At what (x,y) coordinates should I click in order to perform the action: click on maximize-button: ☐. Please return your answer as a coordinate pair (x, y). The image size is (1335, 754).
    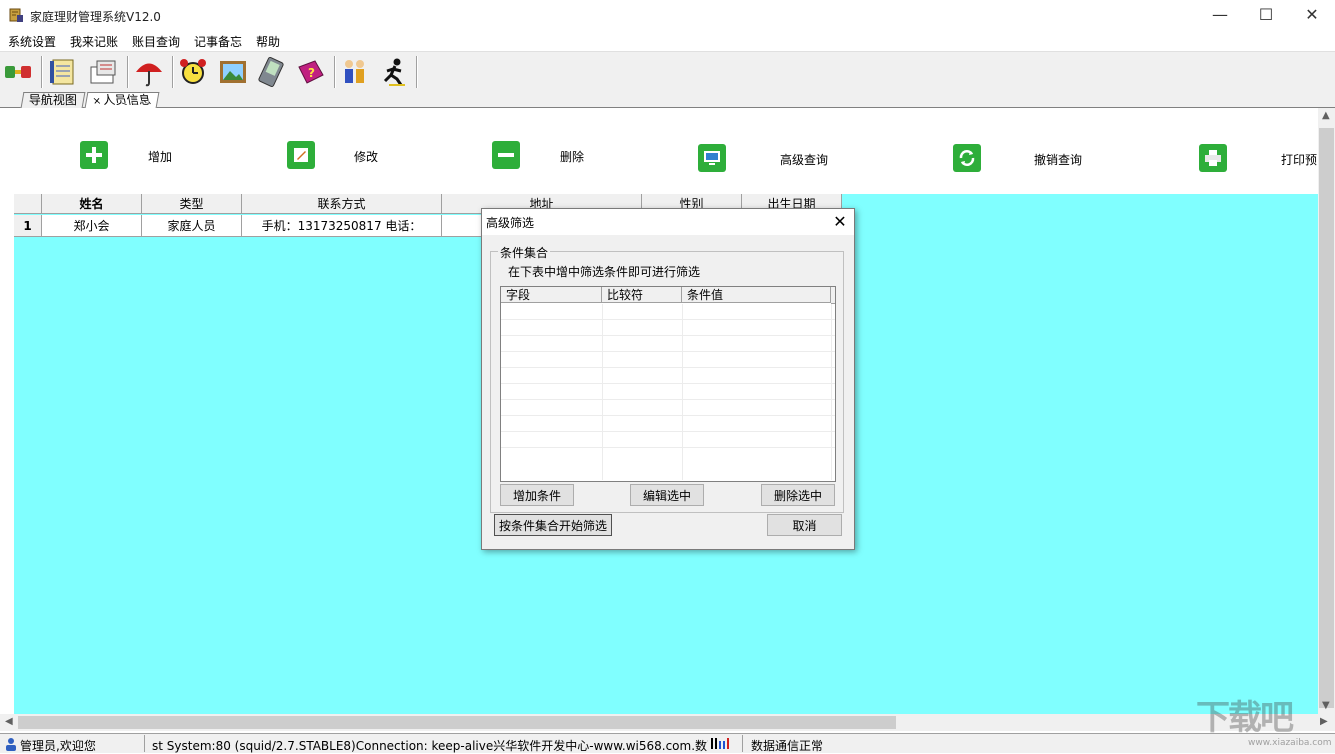
    Looking at the image, I should click on (1266, 15).